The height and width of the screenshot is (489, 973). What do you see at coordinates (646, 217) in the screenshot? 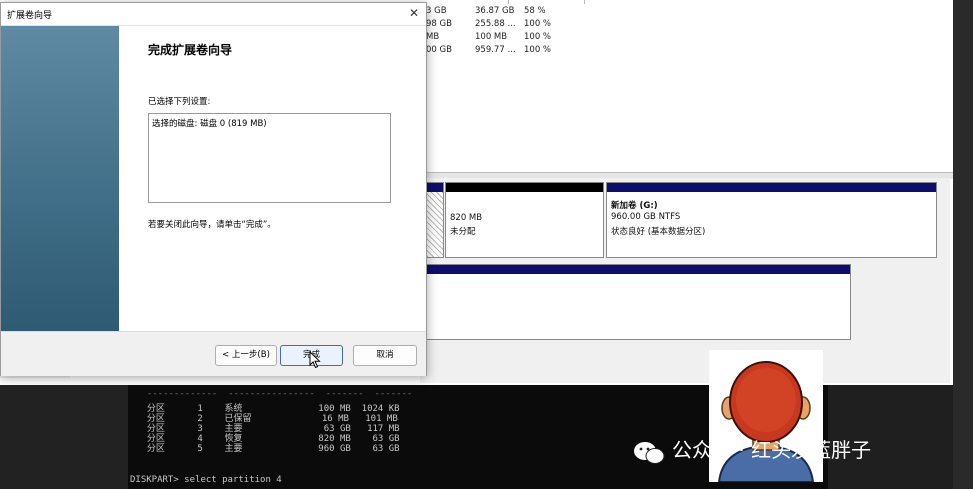
I see `partition-size: 960.00 GB NTFS` at bounding box center [646, 217].